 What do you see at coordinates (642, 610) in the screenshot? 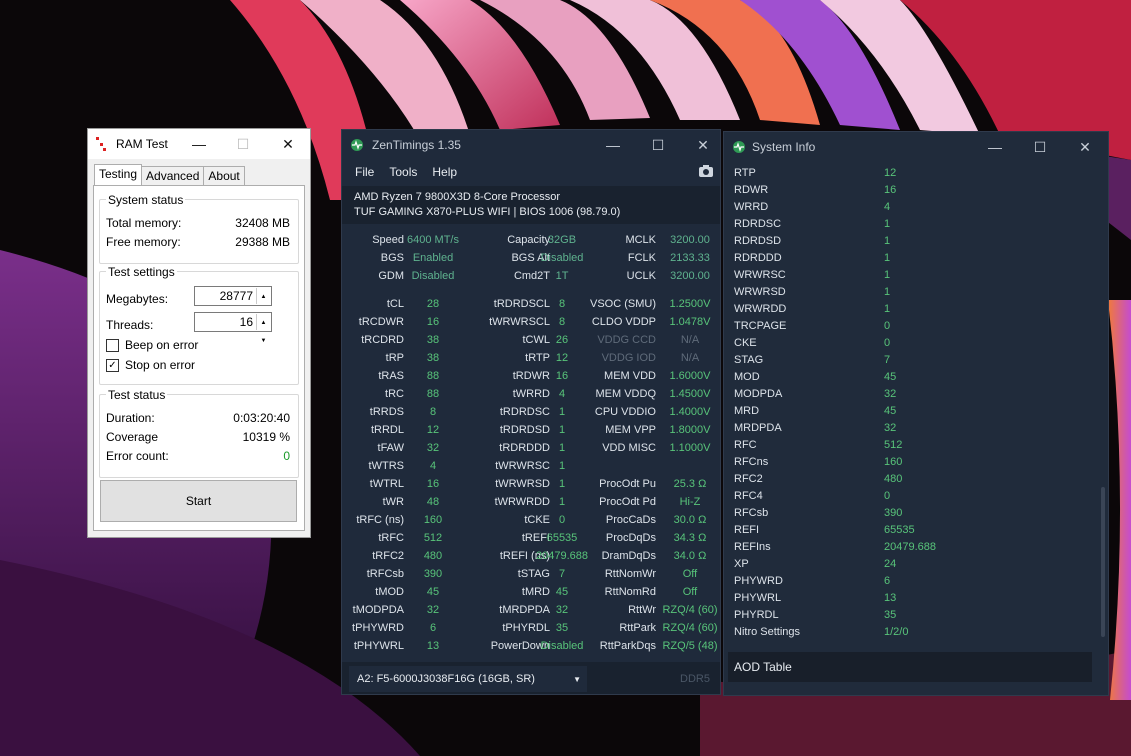
I see `timing-label: RttWr` at bounding box center [642, 610].